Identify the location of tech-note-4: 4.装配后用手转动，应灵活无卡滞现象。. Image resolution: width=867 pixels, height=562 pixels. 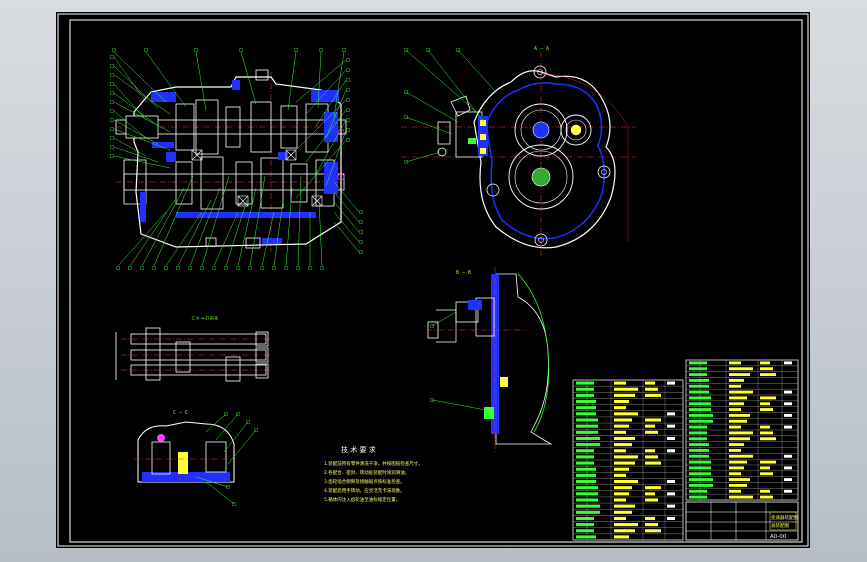
(364, 490).